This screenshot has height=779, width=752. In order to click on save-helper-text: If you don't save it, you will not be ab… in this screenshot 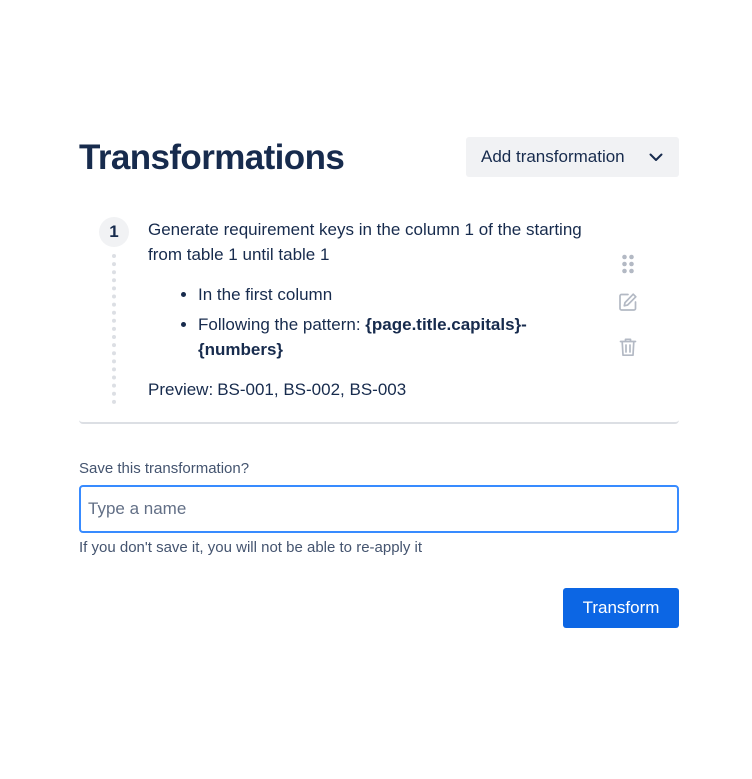, I will do `click(251, 547)`.